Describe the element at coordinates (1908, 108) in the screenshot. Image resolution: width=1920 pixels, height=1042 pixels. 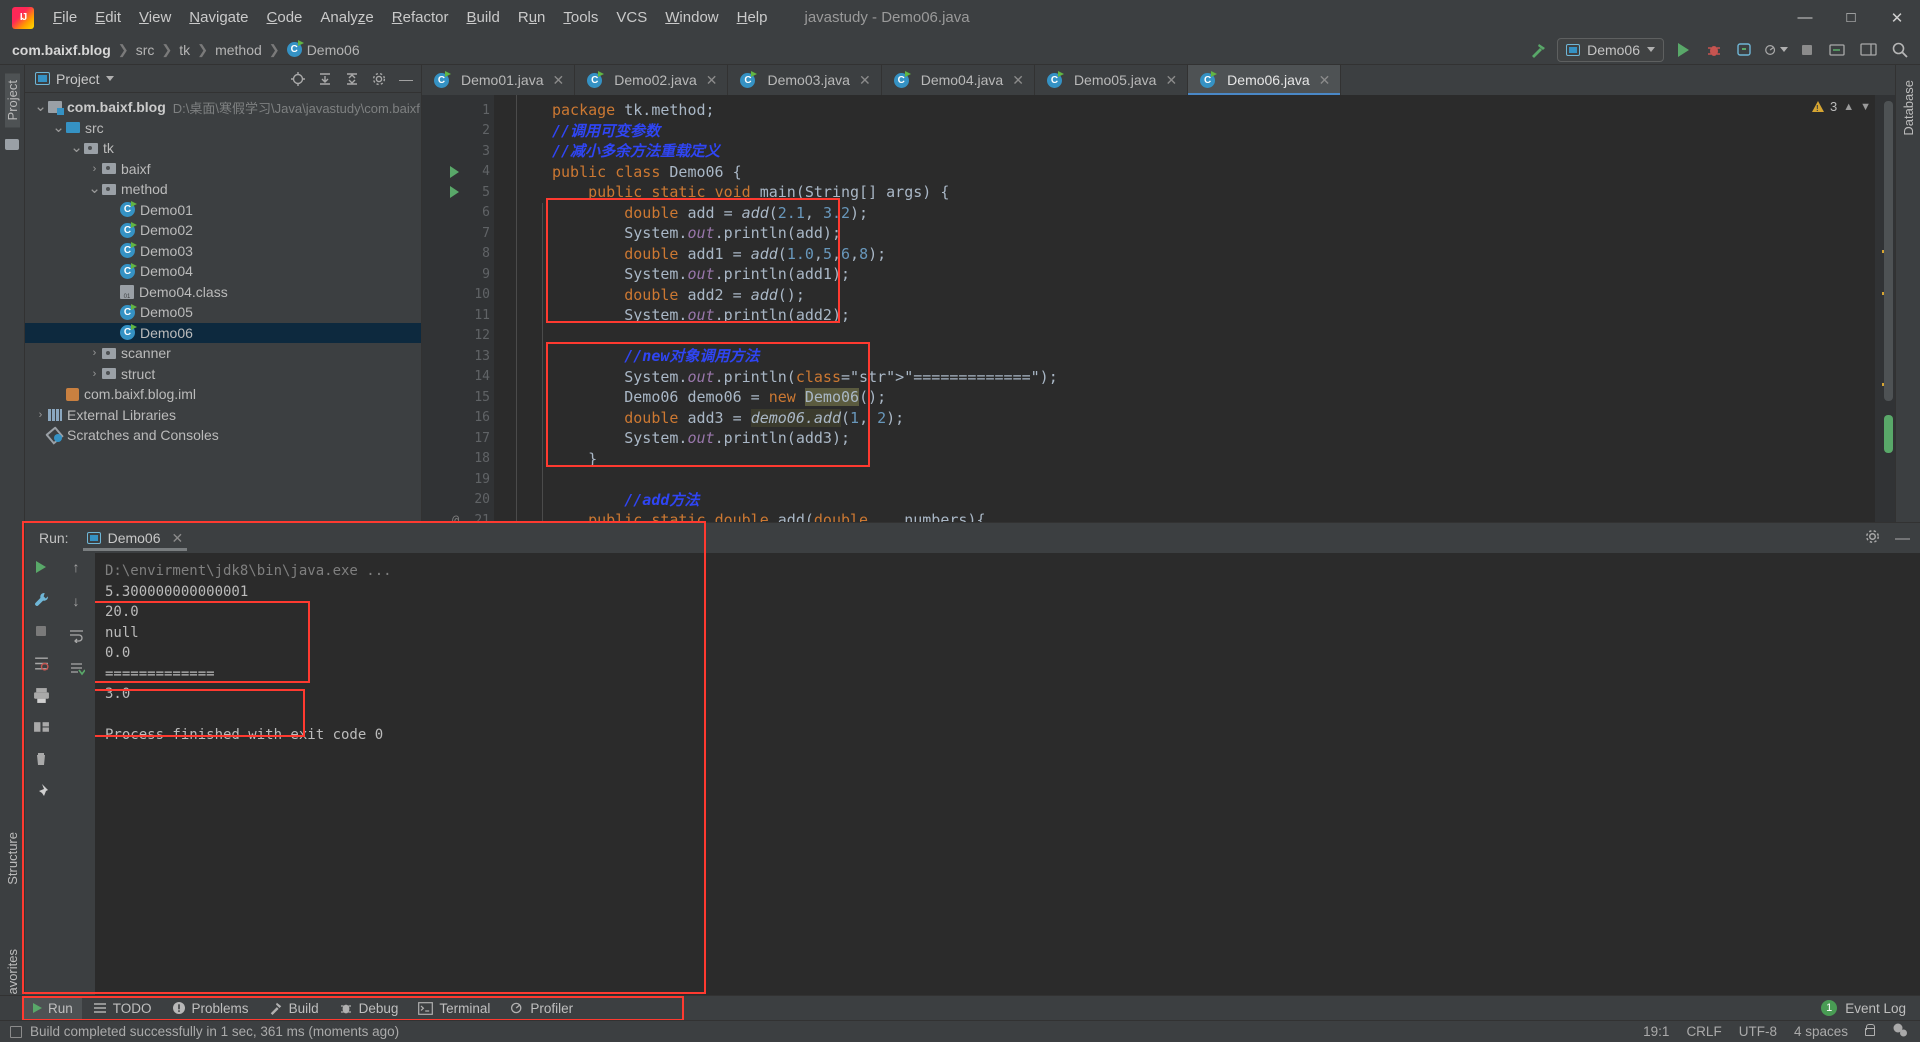
I see `rail-item-database: Database` at that location.